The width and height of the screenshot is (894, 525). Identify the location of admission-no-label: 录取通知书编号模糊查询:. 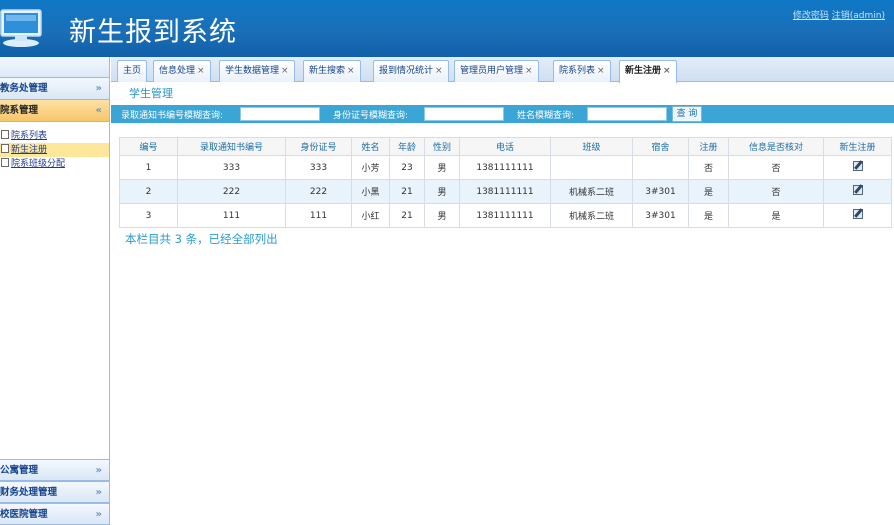
(172, 116).